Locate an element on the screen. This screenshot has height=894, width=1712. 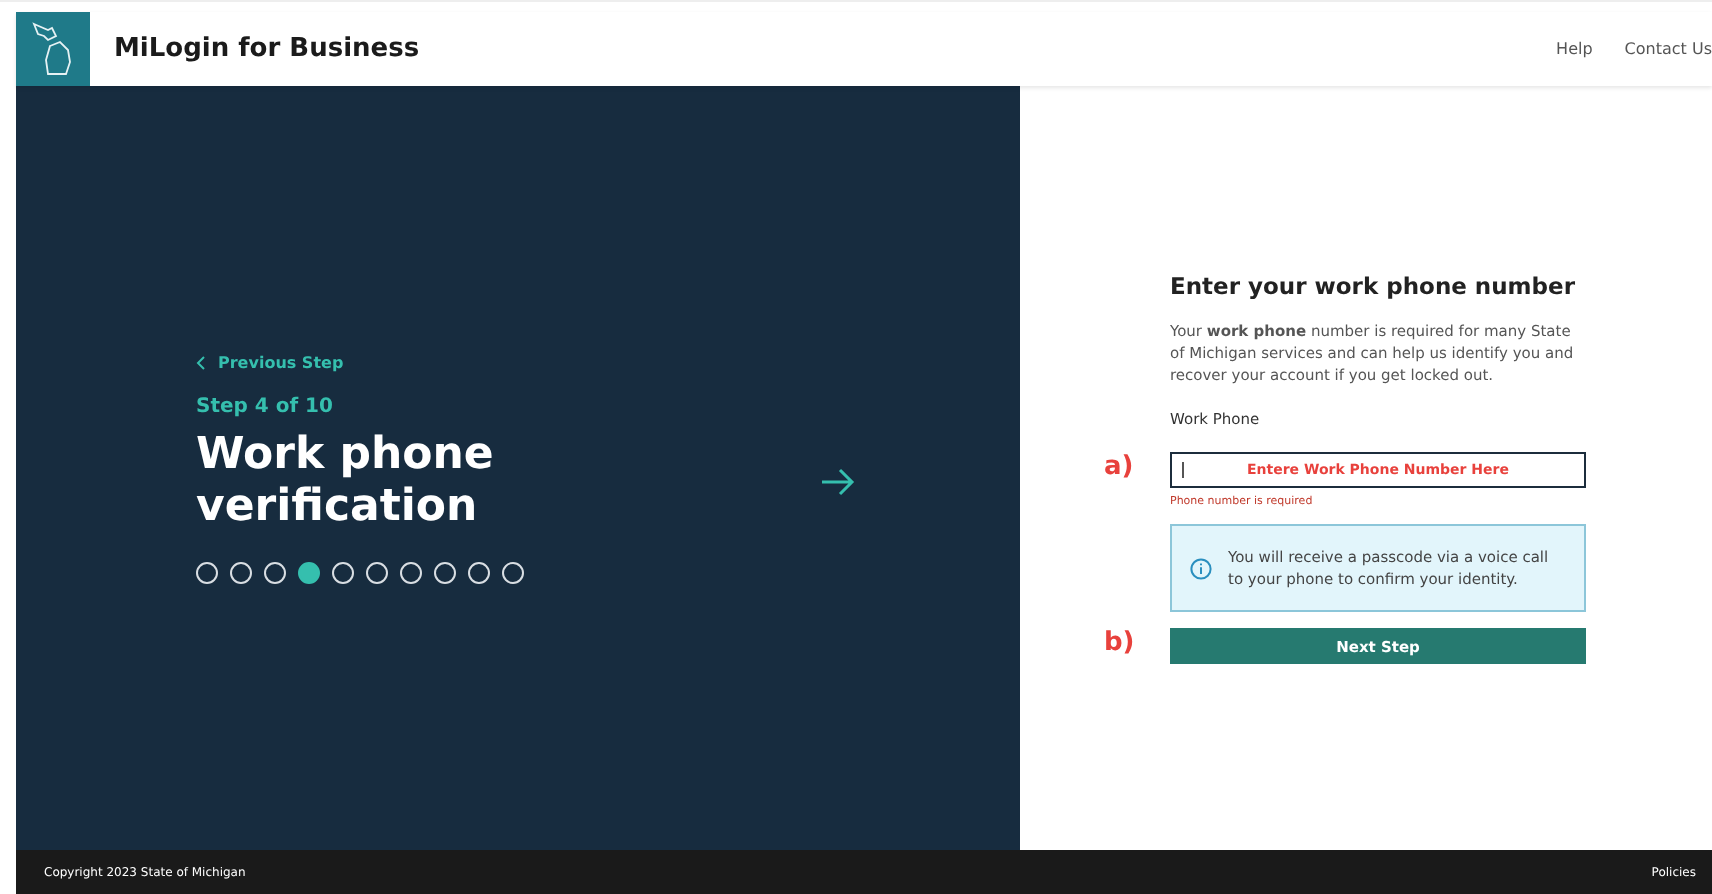
annotation-label: b) is located at coordinates (1119, 643).